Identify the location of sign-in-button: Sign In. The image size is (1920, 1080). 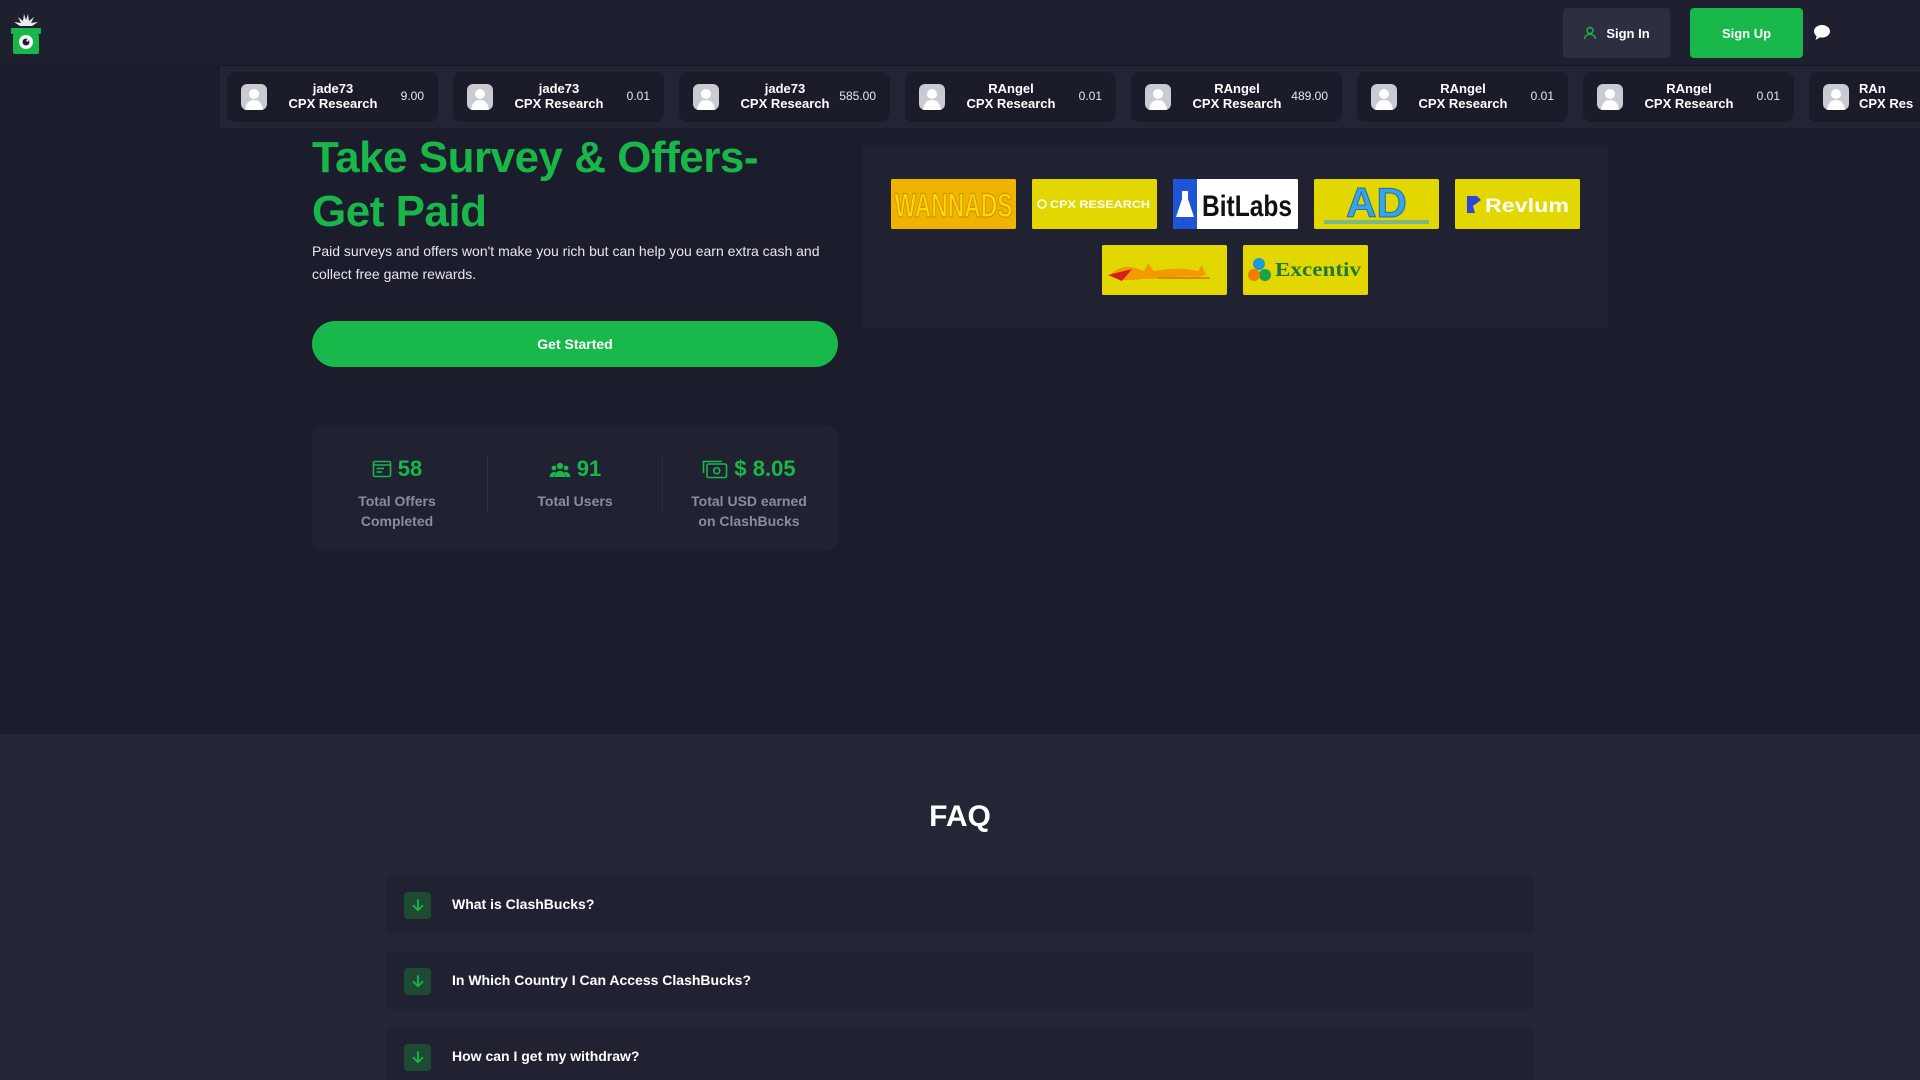
(1616, 33).